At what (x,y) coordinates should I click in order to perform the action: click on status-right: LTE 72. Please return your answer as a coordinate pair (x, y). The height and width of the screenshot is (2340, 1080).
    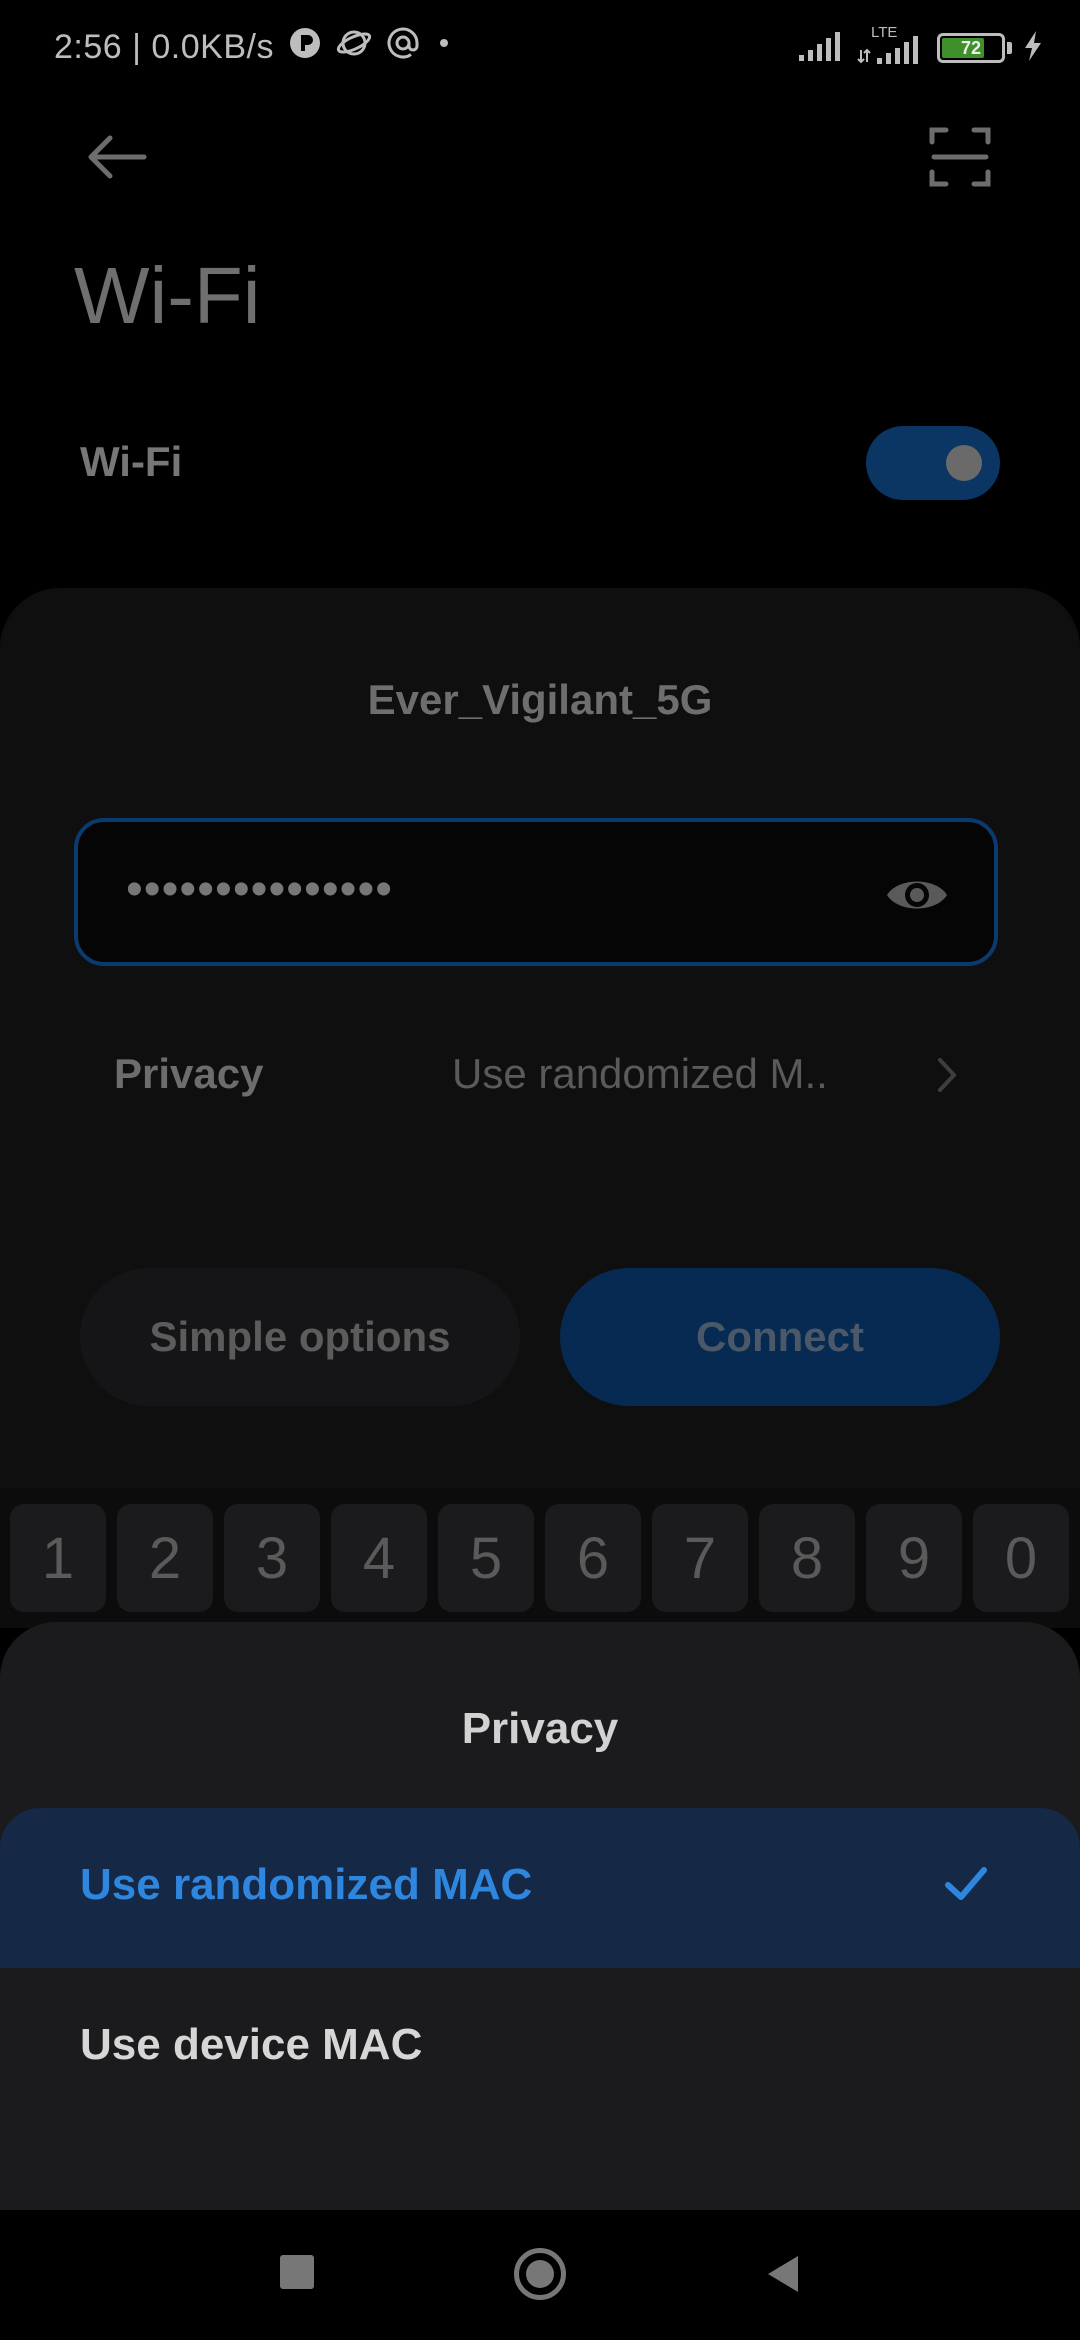
    Looking at the image, I should click on (920, 46).